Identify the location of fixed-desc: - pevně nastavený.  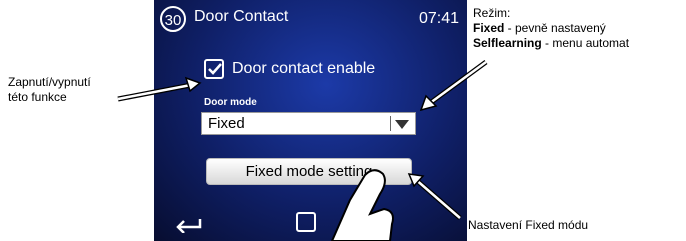
(555, 28).